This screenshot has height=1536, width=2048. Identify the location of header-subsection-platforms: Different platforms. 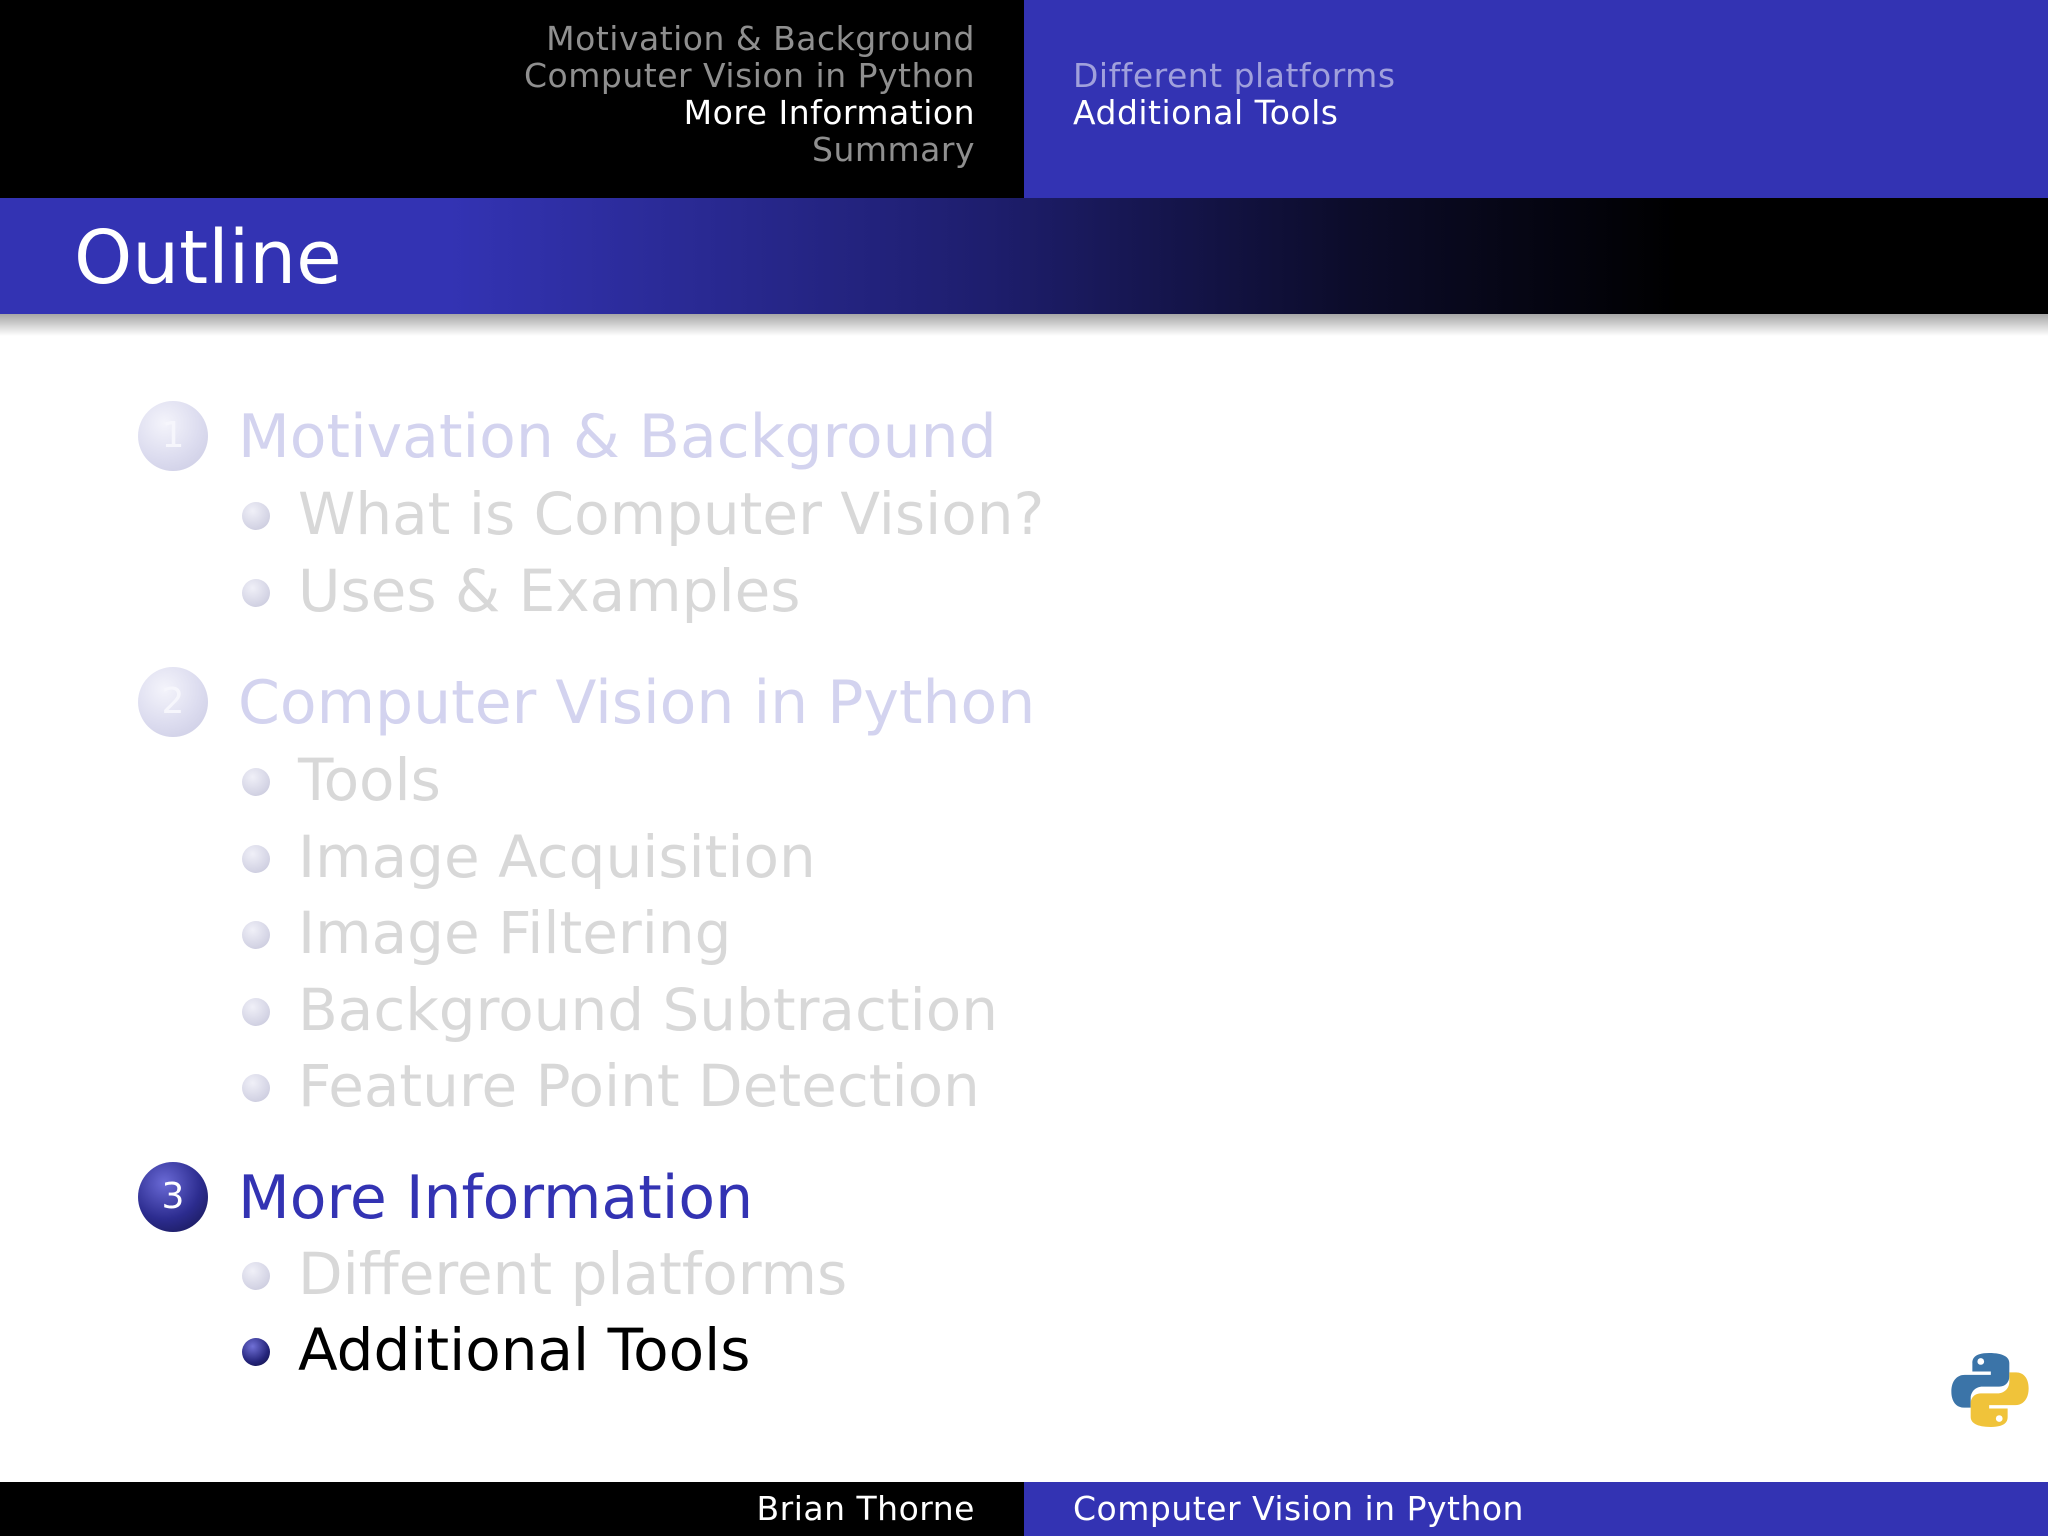
(1234, 75).